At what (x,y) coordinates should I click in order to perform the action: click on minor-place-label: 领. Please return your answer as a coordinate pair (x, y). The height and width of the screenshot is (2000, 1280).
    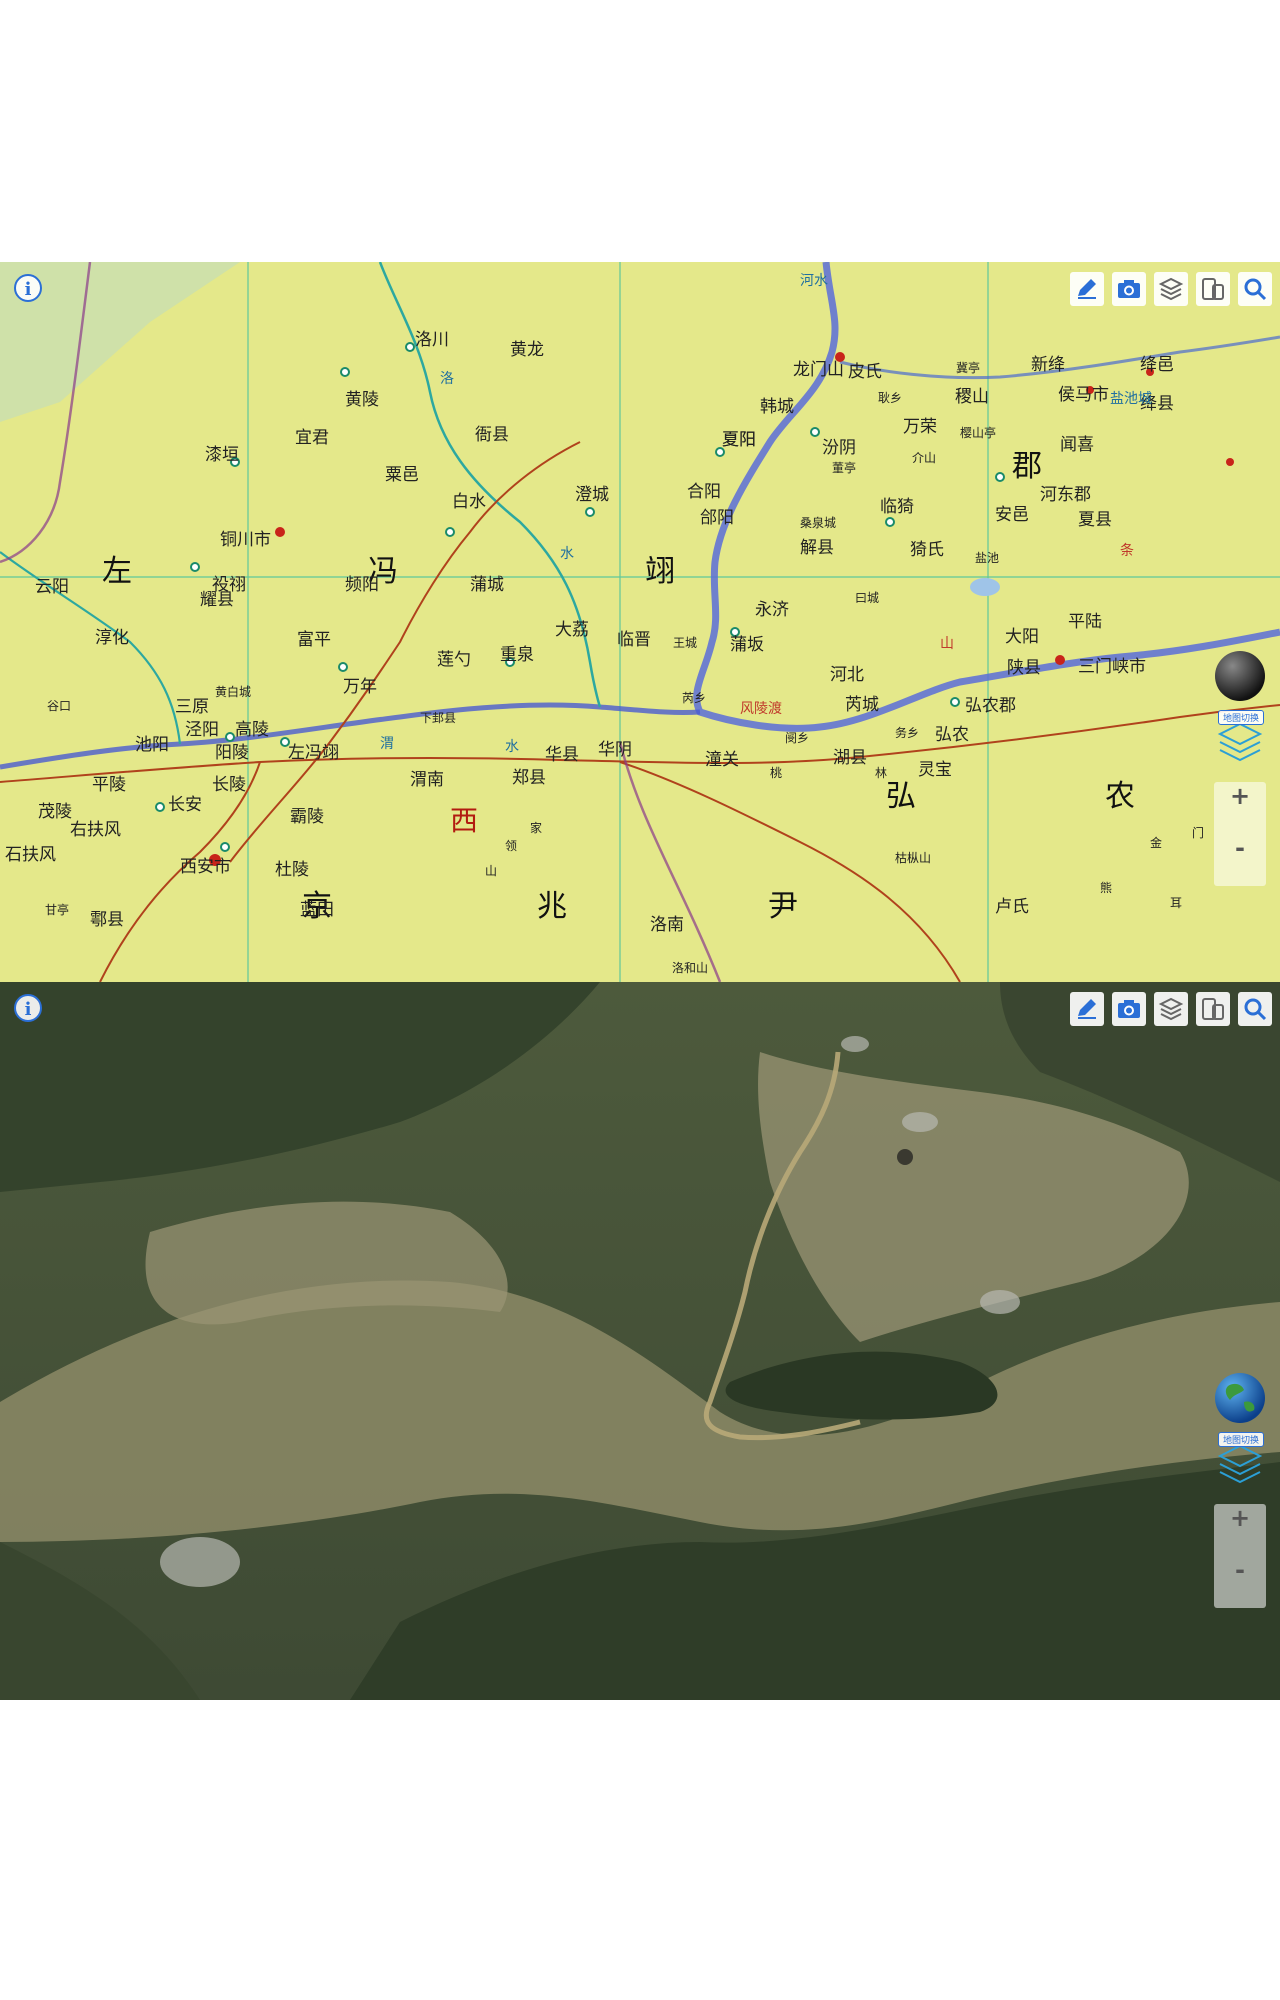
    Looking at the image, I should click on (511, 846).